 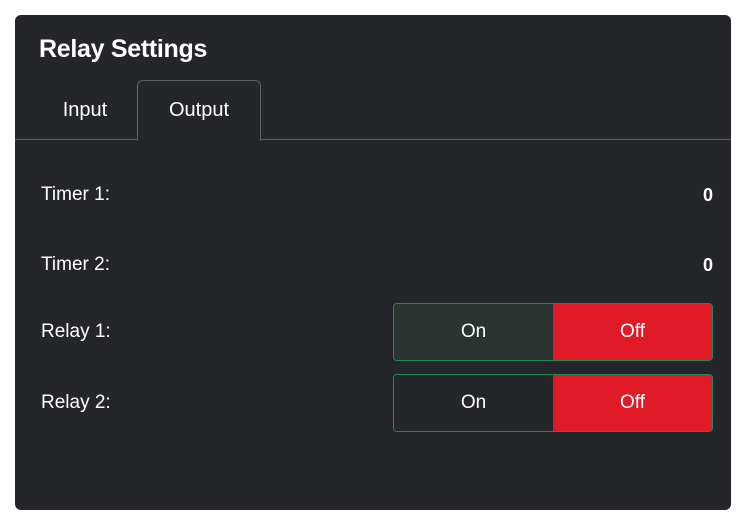 What do you see at coordinates (707, 194) in the screenshot?
I see `timer-1-value: 0` at bounding box center [707, 194].